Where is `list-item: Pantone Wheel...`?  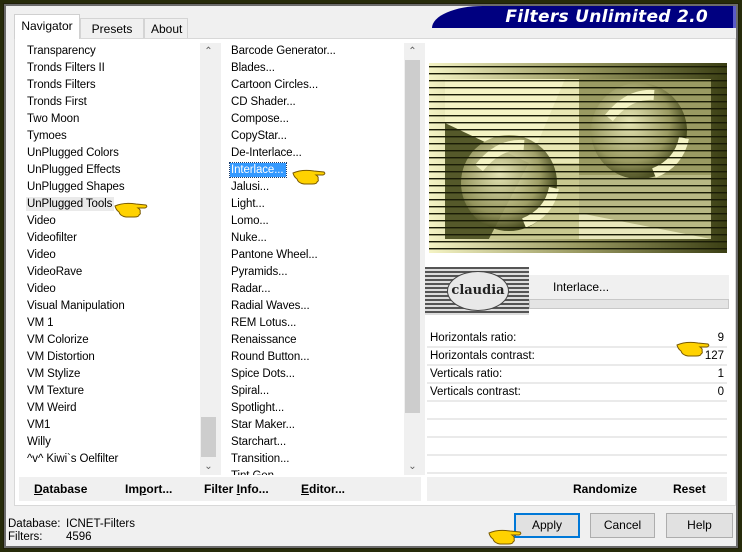 list-item: Pantone Wheel... is located at coordinates (313, 255).